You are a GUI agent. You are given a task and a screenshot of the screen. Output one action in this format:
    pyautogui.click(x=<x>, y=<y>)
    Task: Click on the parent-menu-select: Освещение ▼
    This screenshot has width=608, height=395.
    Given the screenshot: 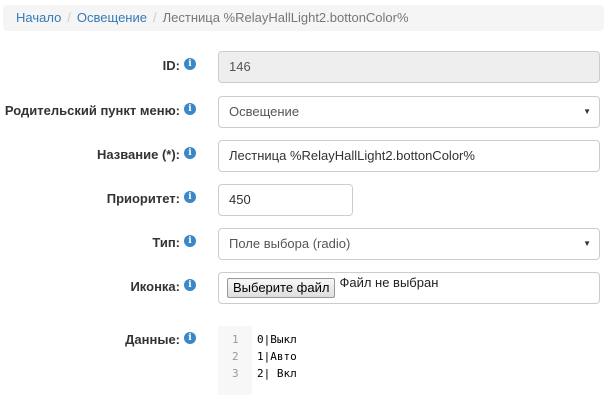 What is the action you would take?
    pyautogui.click(x=409, y=112)
    